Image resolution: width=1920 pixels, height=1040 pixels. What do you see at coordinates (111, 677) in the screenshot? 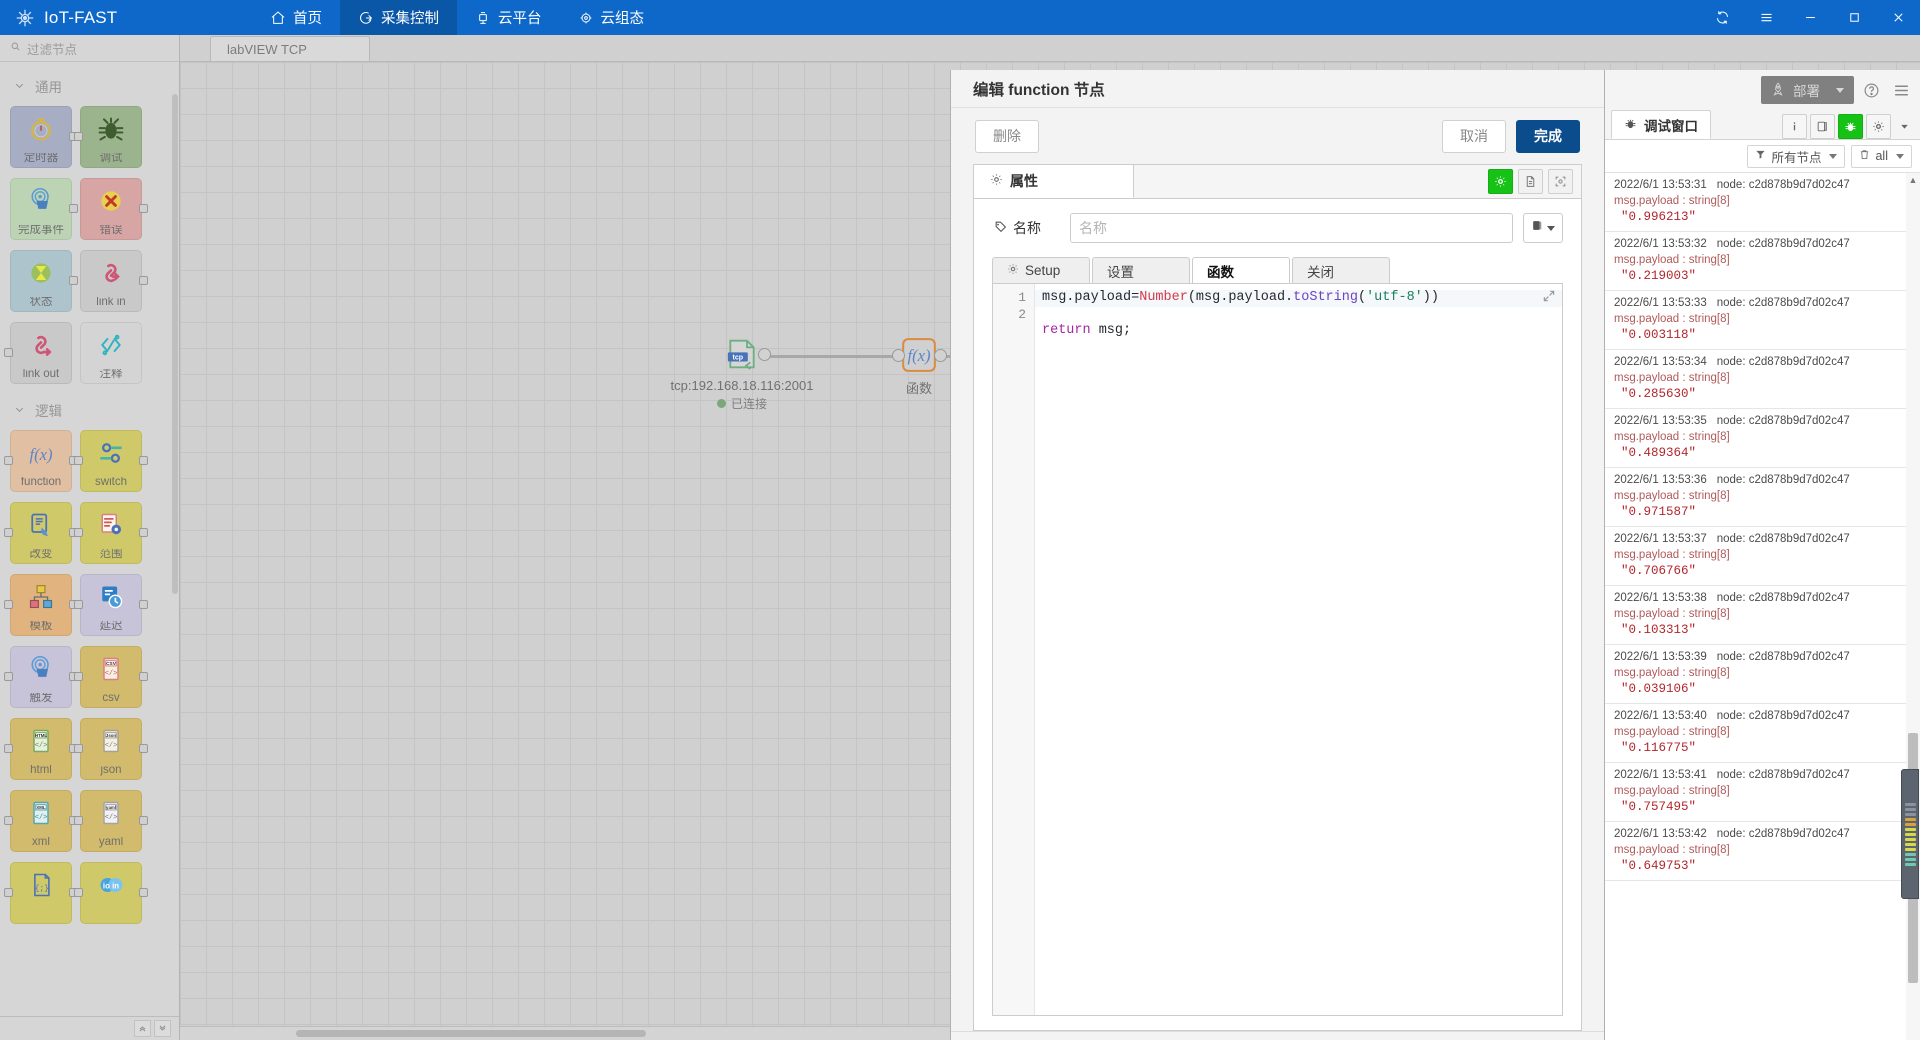
I see `palette-node-csv: CSV </> csv` at bounding box center [111, 677].